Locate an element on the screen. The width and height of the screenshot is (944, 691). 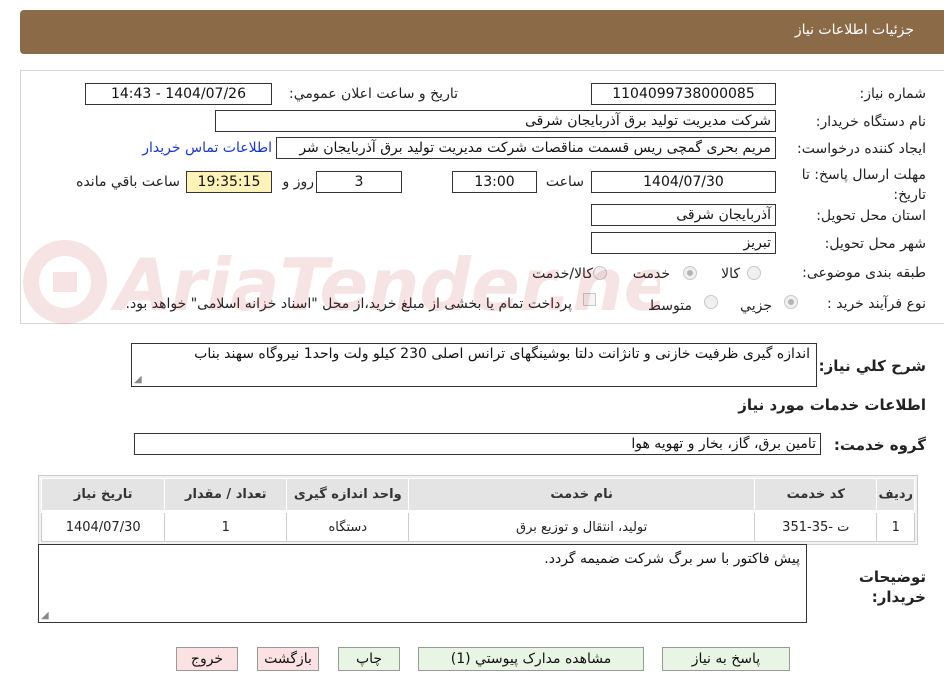
cell-row-number: 1 is located at coordinates (895, 526).